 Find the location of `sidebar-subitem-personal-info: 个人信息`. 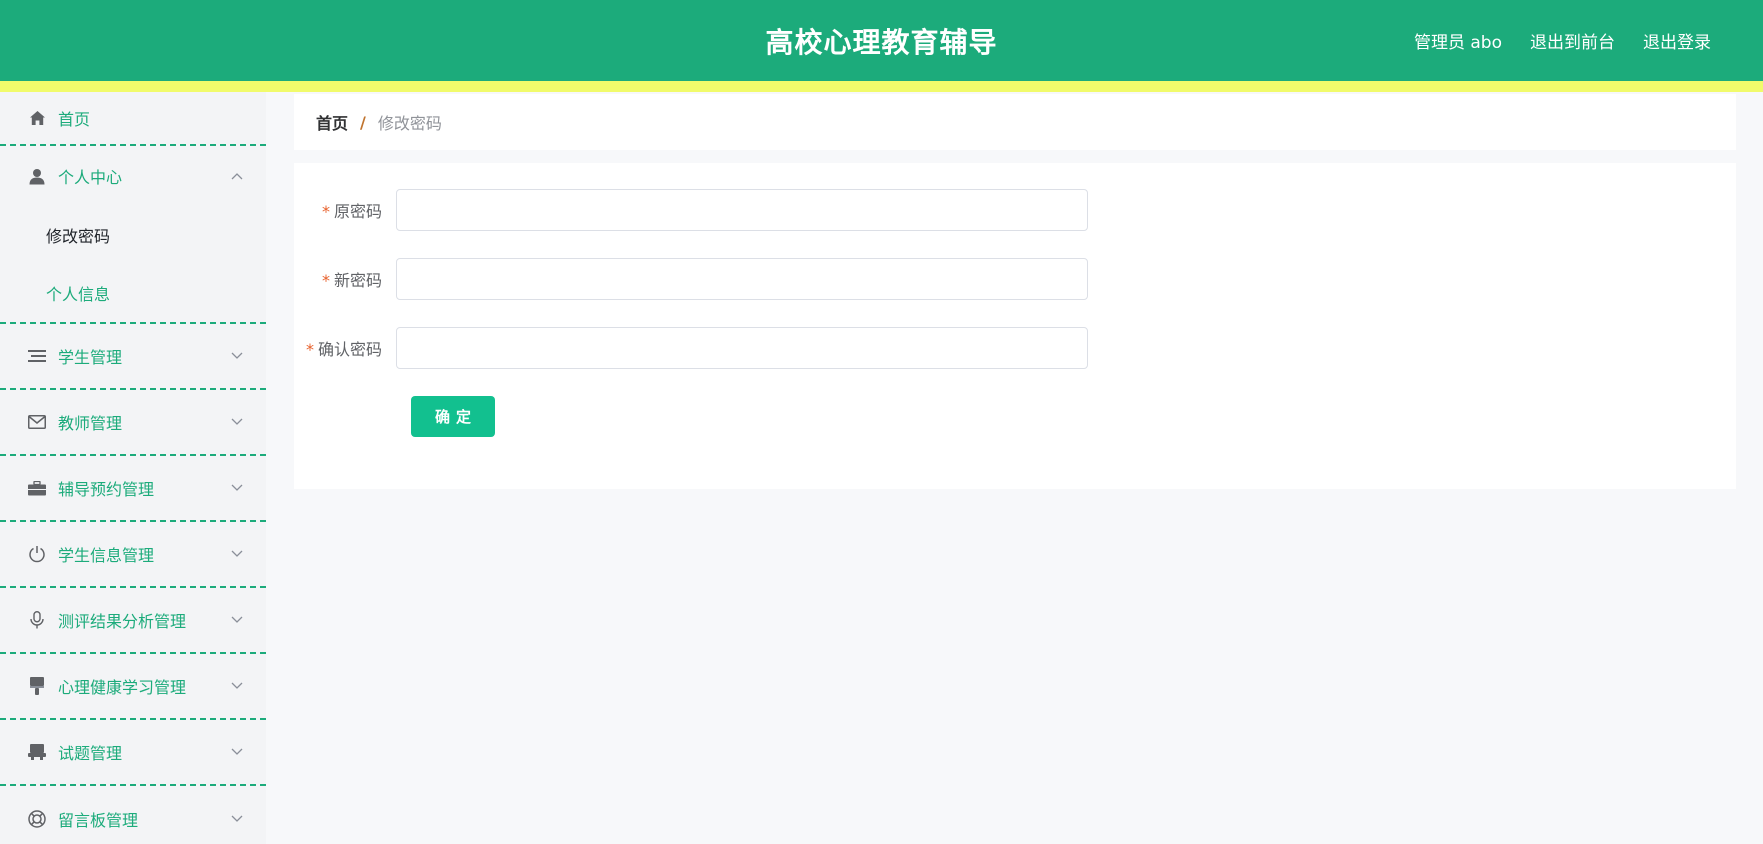

sidebar-subitem-personal-info: 个人信息 is located at coordinates (133, 293).